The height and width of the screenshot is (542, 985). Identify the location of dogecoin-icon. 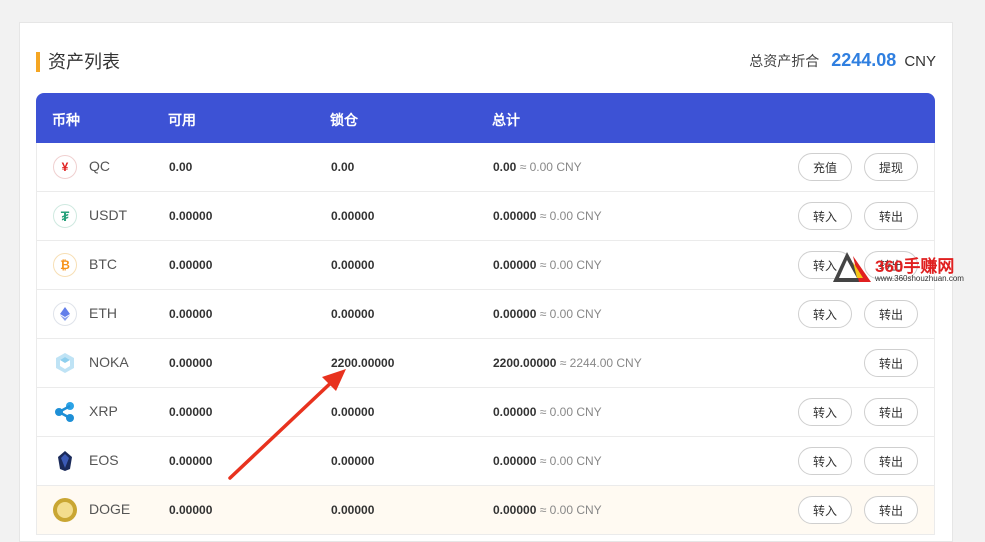
(65, 510).